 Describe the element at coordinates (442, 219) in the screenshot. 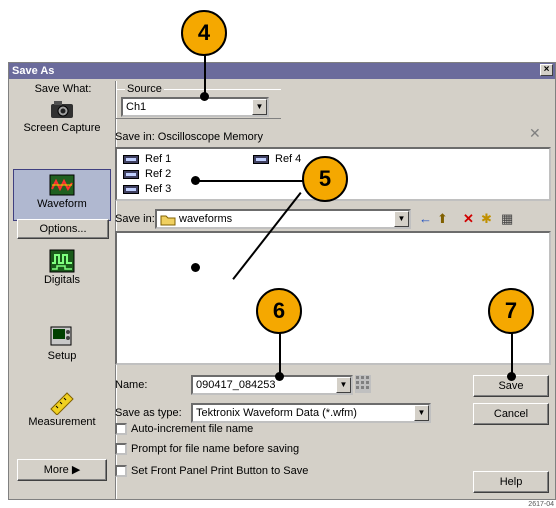

I see `up-folder-icon: ⬆` at that location.